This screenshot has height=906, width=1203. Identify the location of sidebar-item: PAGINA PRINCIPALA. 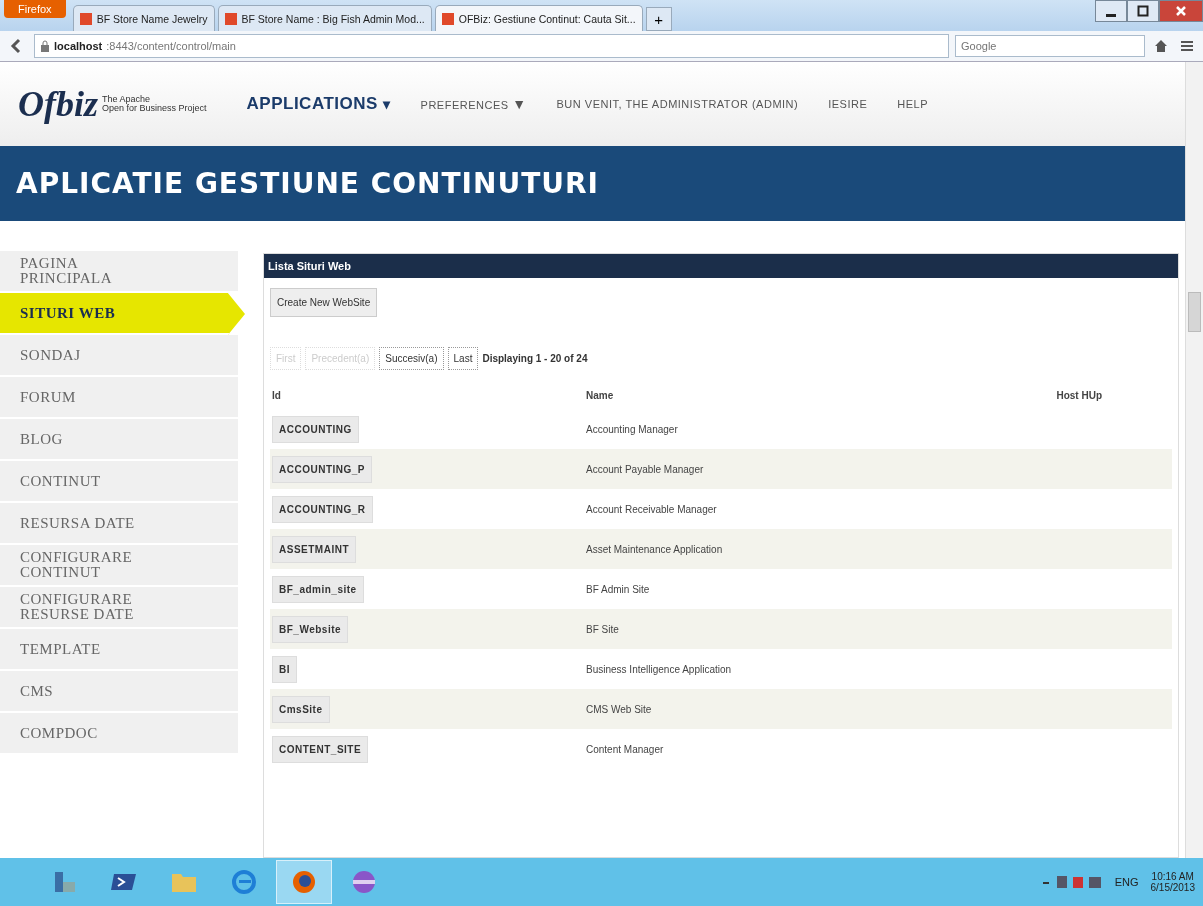
(119, 272).